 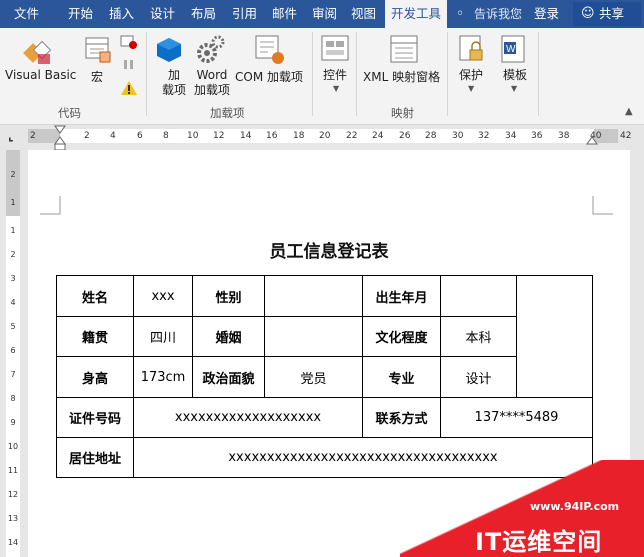 I want to click on svg-text: W, so click(x=511, y=49).